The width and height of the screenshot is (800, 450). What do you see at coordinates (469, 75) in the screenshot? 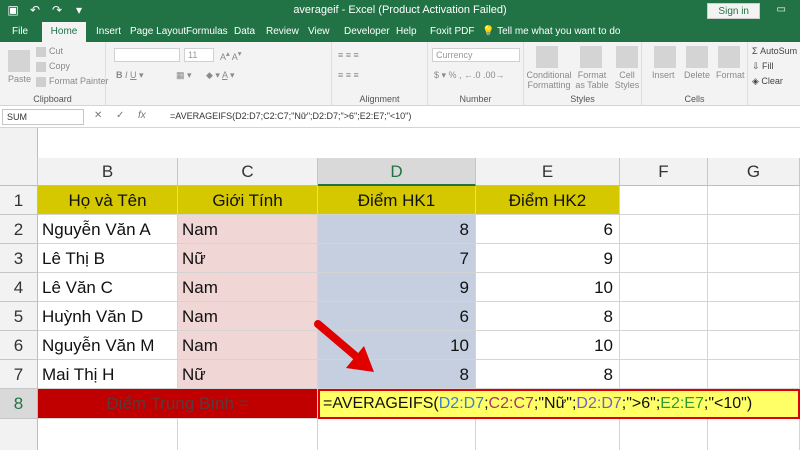
I see `number-format-icons: $ ▾ % , ←.0 .00→` at bounding box center [469, 75].